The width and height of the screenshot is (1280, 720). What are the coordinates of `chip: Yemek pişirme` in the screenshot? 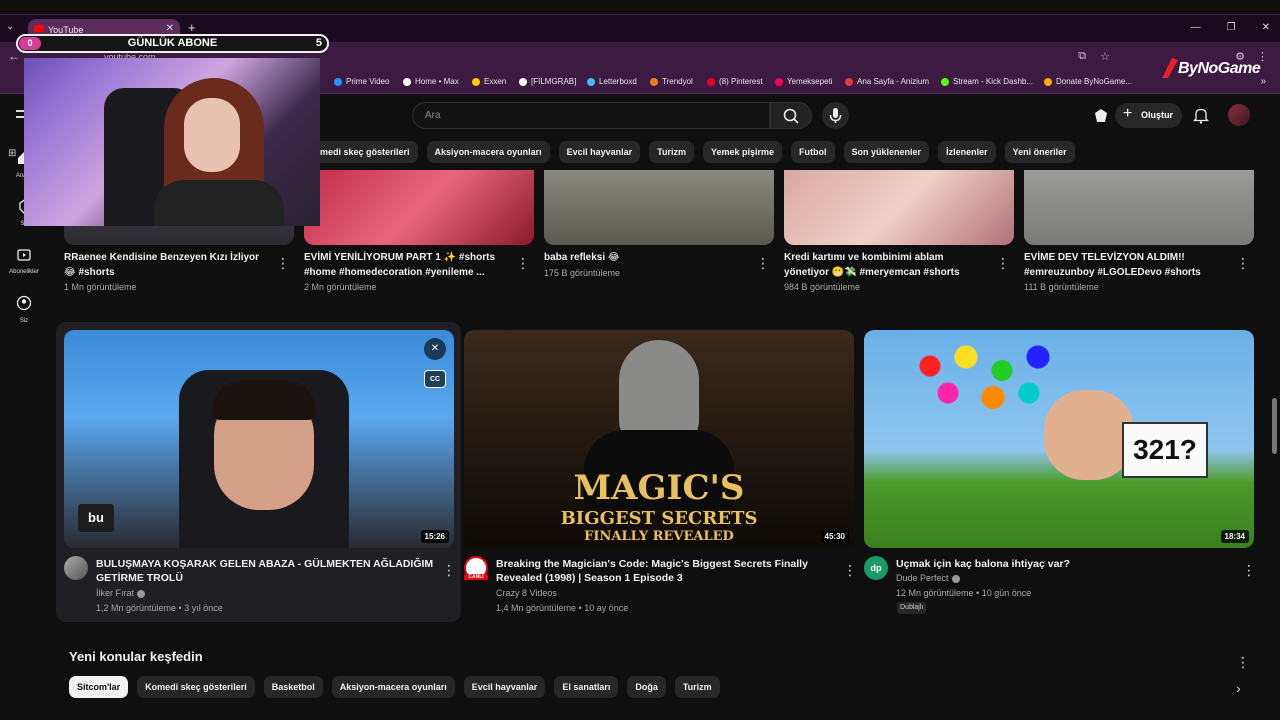 It's located at (742, 152).